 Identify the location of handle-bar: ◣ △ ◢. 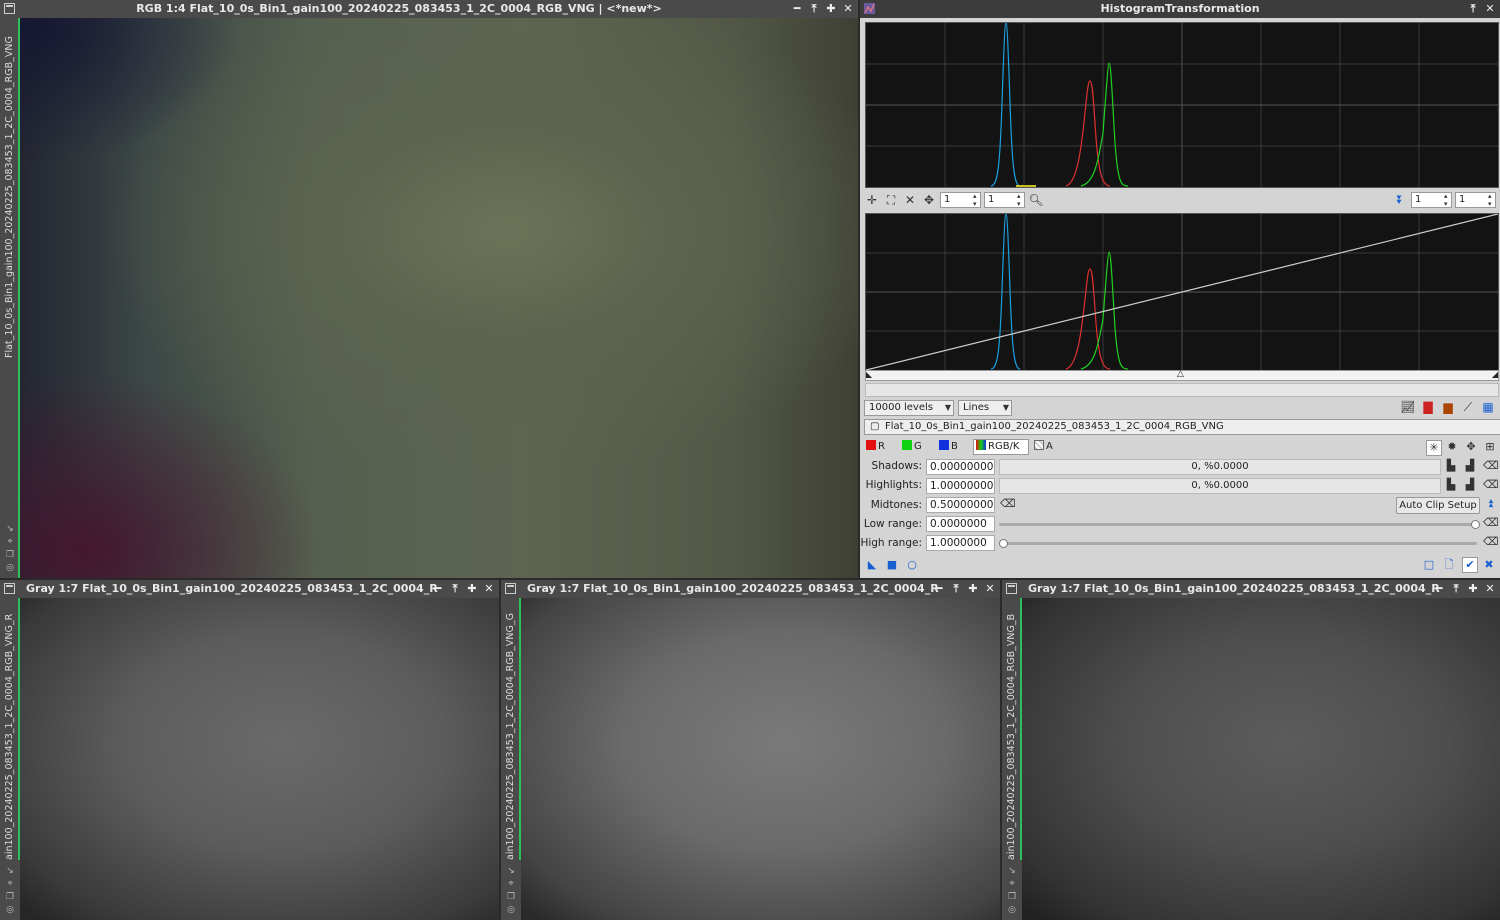
(1182, 375).